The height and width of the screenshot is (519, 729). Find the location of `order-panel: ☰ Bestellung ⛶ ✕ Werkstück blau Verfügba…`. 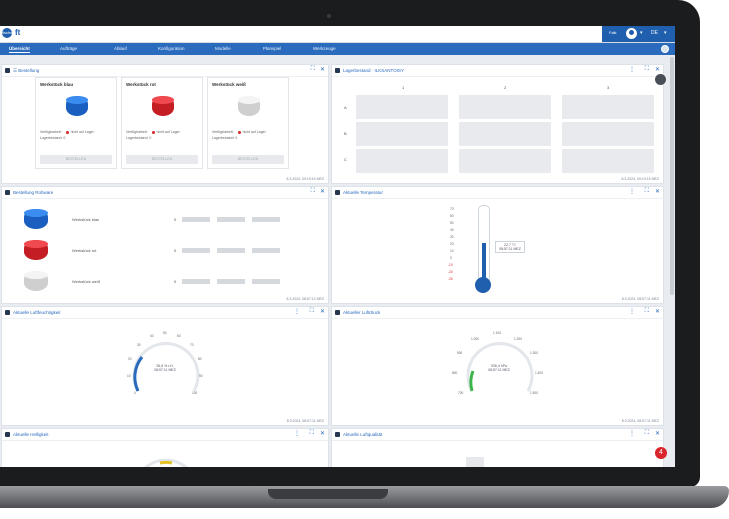

order-panel: ☰ Bestellung ⛶ ✕ Werkstück blau Verfügba… is located at coordinates (165, 124).